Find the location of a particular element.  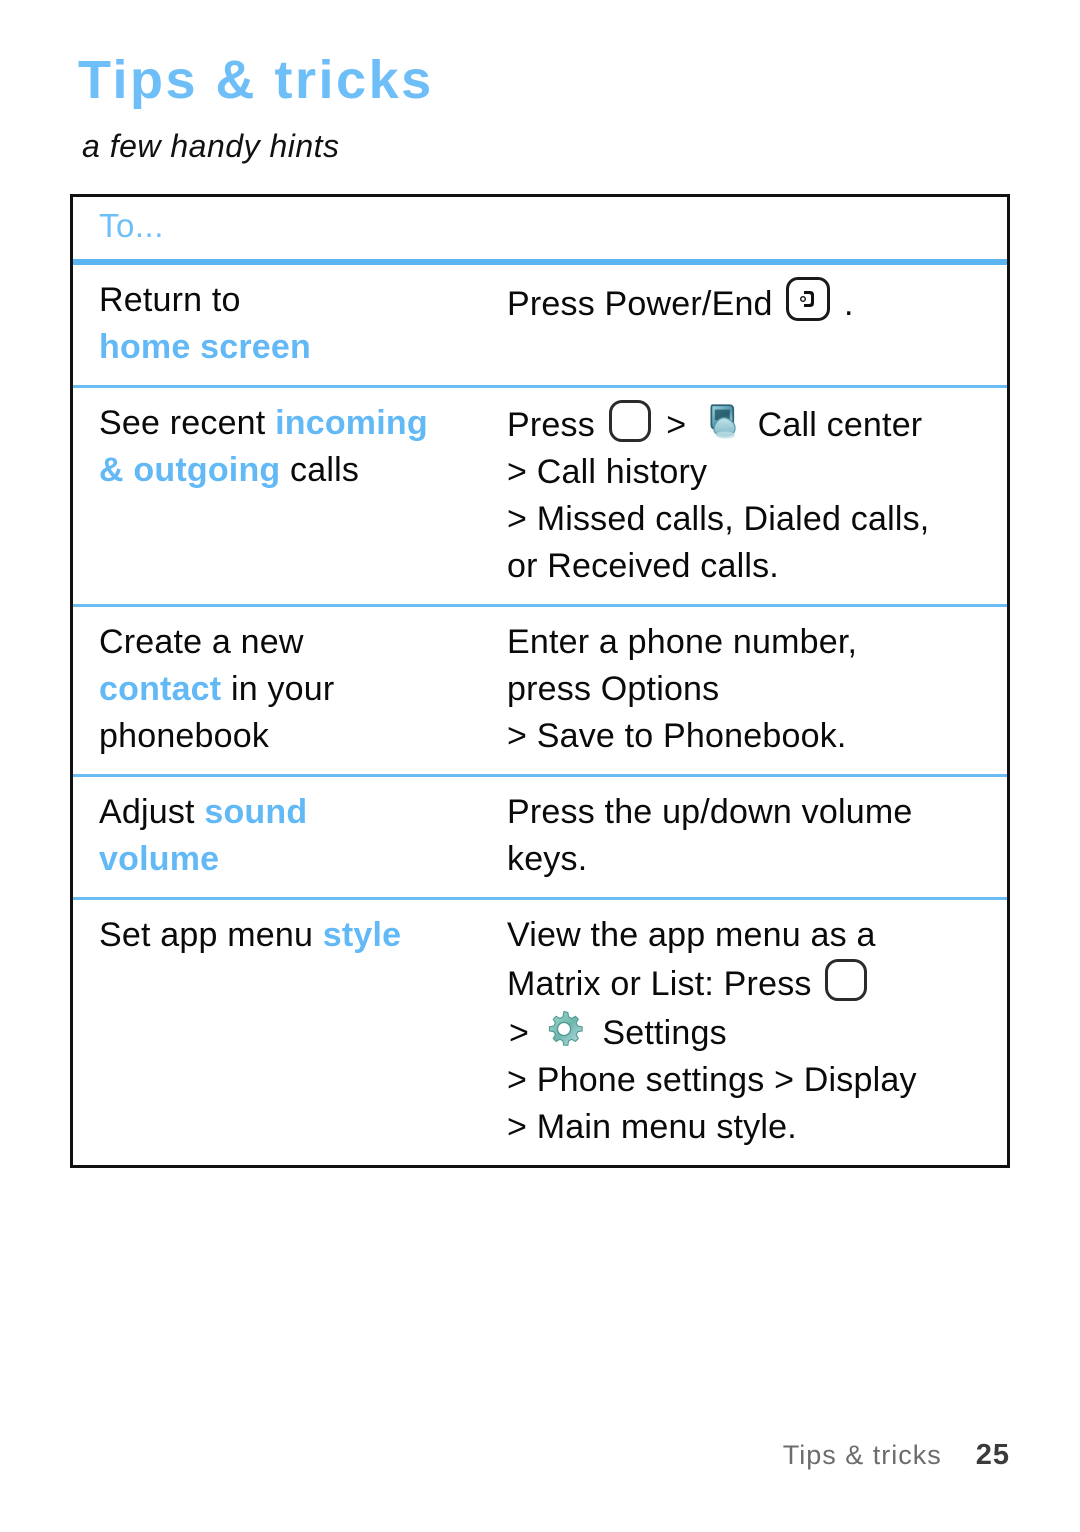

task-text-highlight: incoming is located at coordinates (351, 423).